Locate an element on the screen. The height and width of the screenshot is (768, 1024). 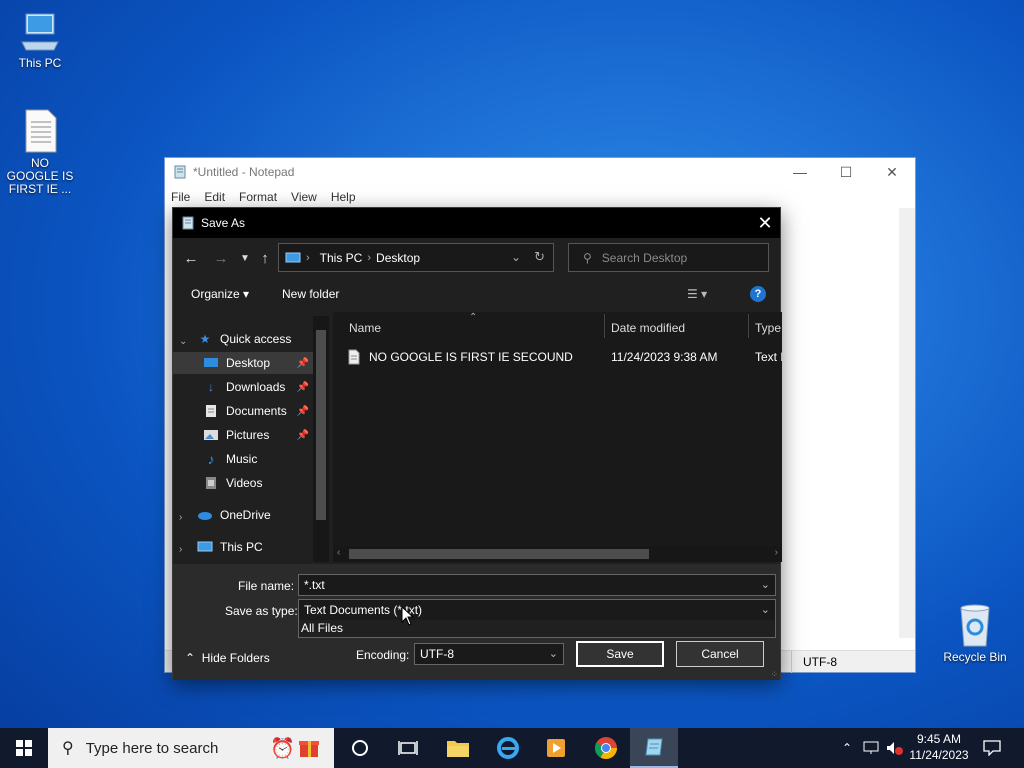
nav-onedrive: OneDrive is located at coordinates (234, 515).